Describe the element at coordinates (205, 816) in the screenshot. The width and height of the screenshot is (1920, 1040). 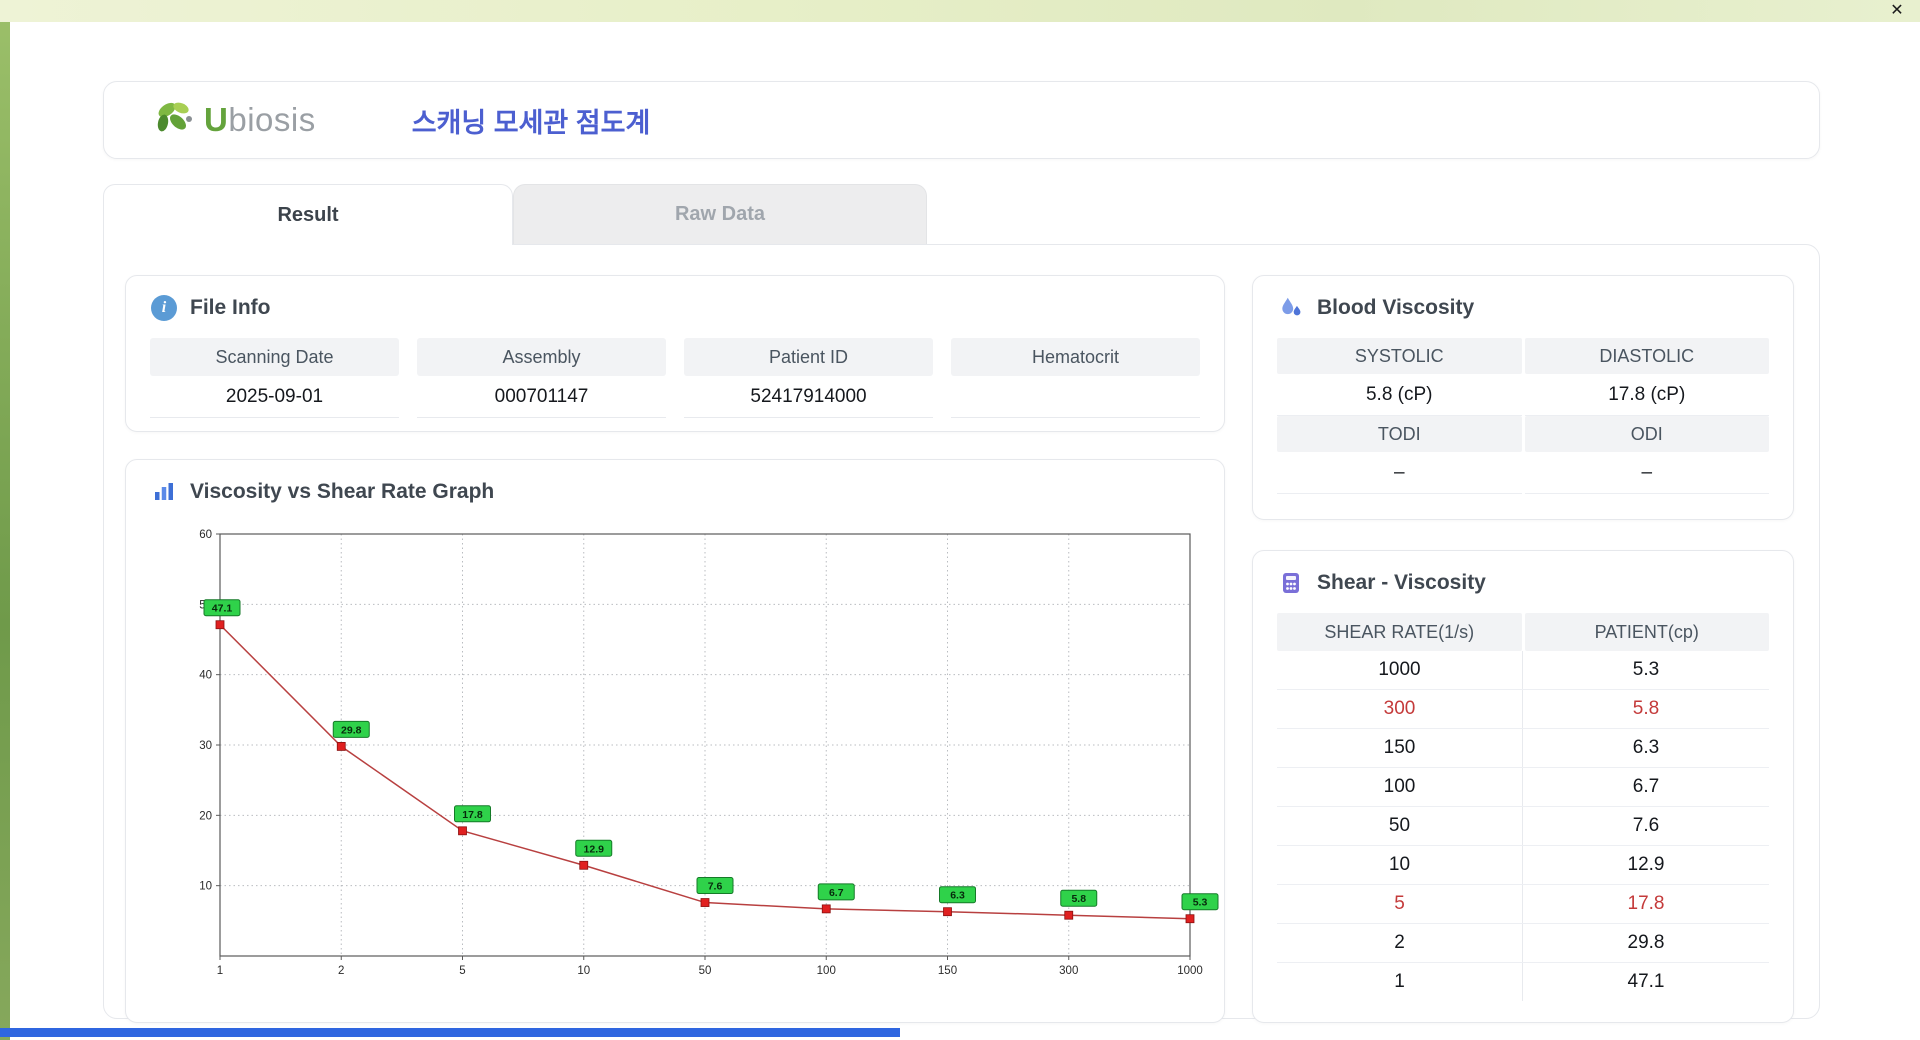
I see `svg-text: 20` at that location.